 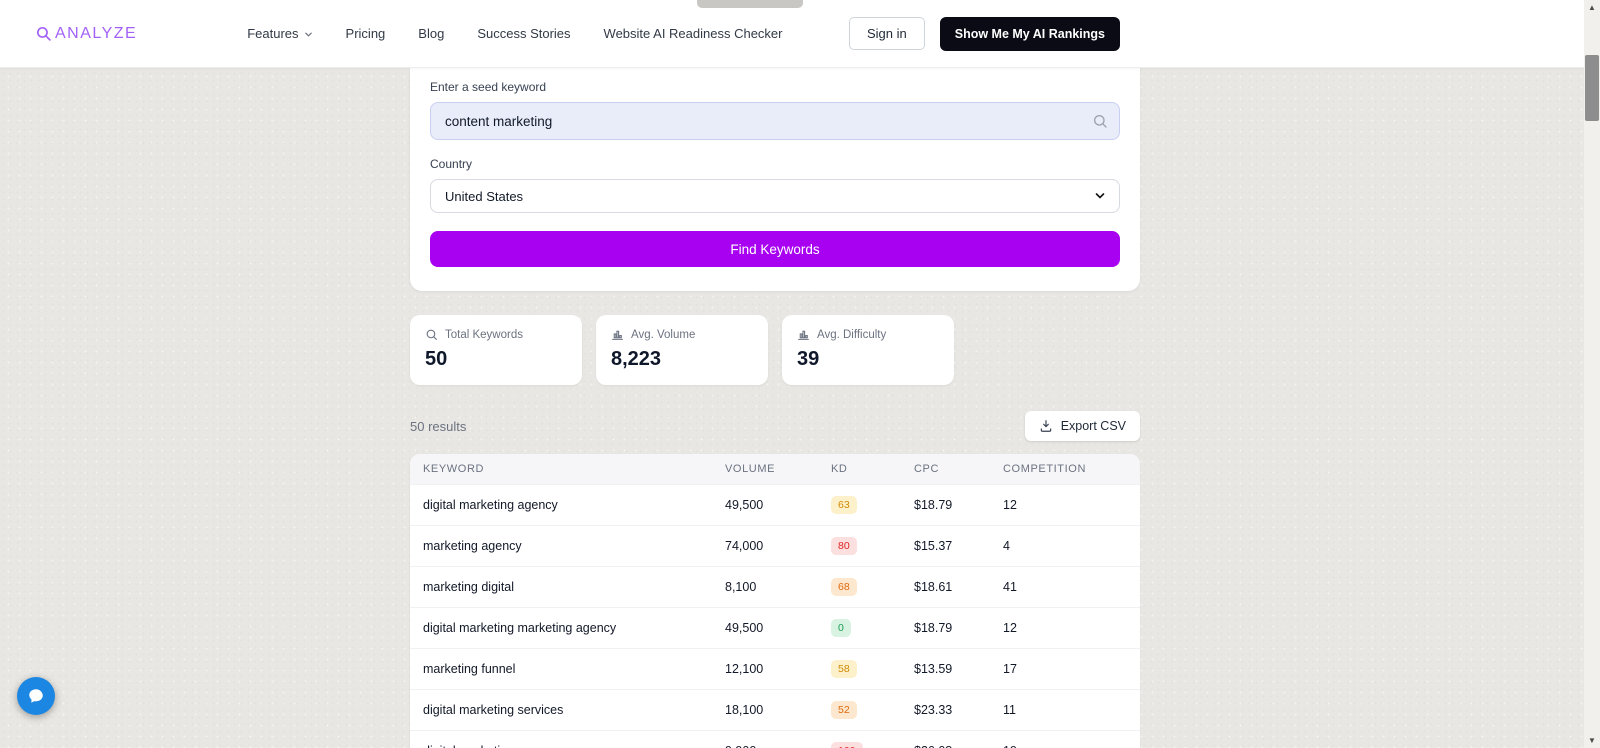 I want to click on column-header-kd: KD, so click(x=859, y=469).